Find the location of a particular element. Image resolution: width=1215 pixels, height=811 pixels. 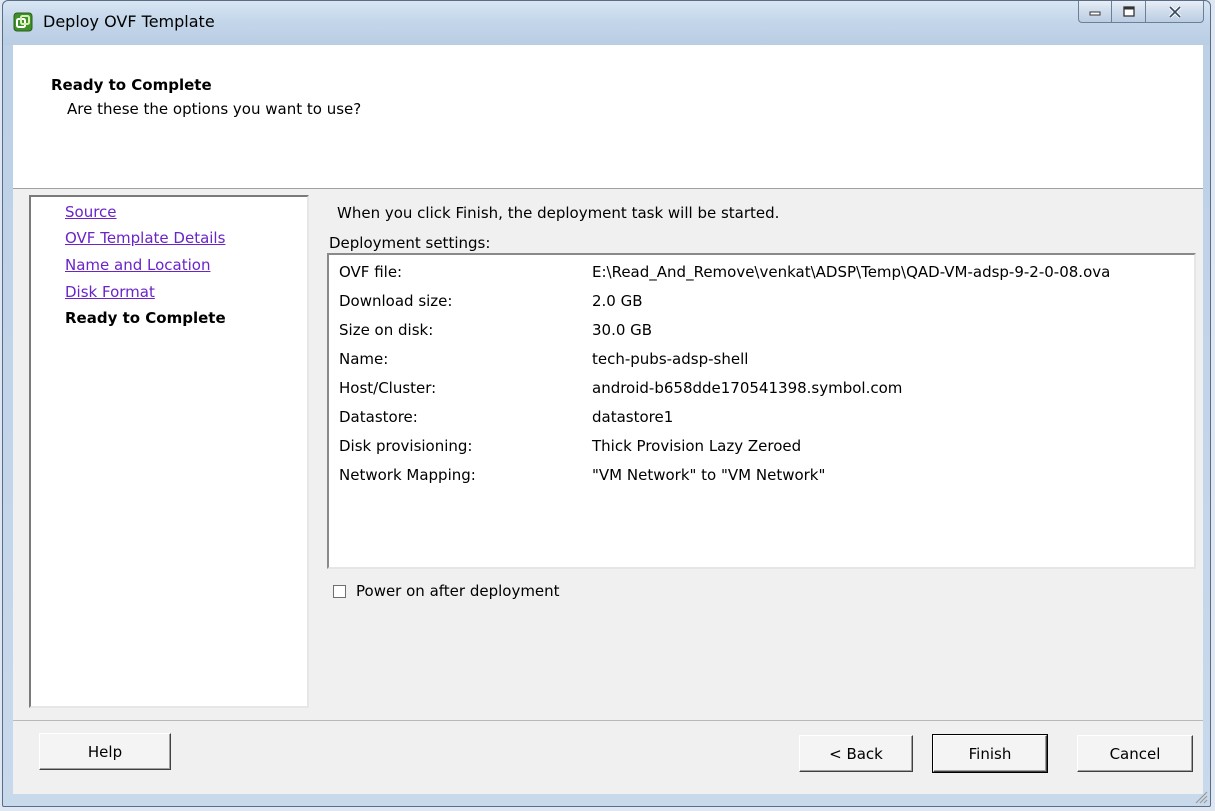

title-bar: Deploy OVF Template is located at coordinates (606, 23).